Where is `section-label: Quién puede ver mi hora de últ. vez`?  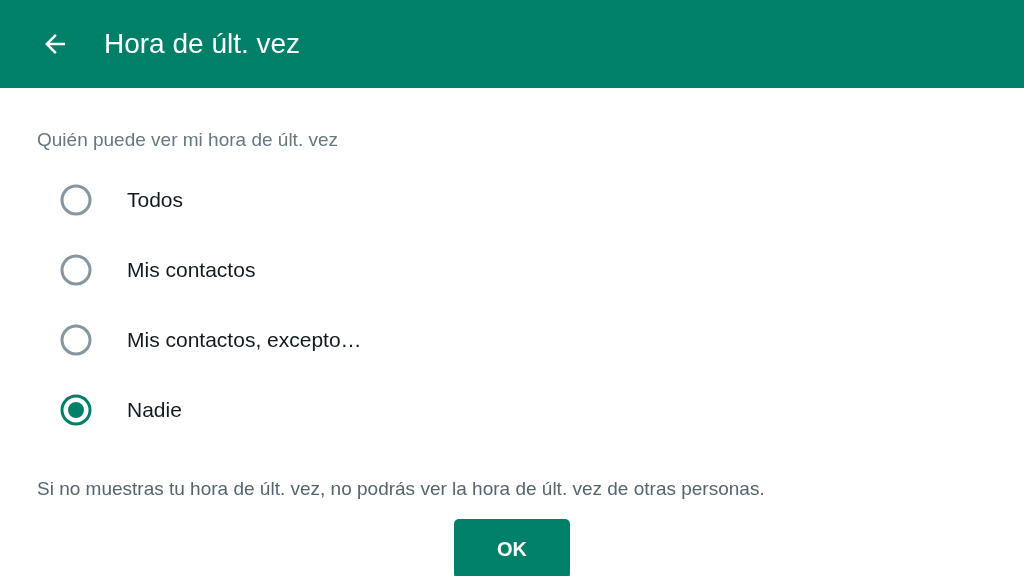 section-label: Quién puede ver mi hora de últ. vez is located at coordinates (188, 140).